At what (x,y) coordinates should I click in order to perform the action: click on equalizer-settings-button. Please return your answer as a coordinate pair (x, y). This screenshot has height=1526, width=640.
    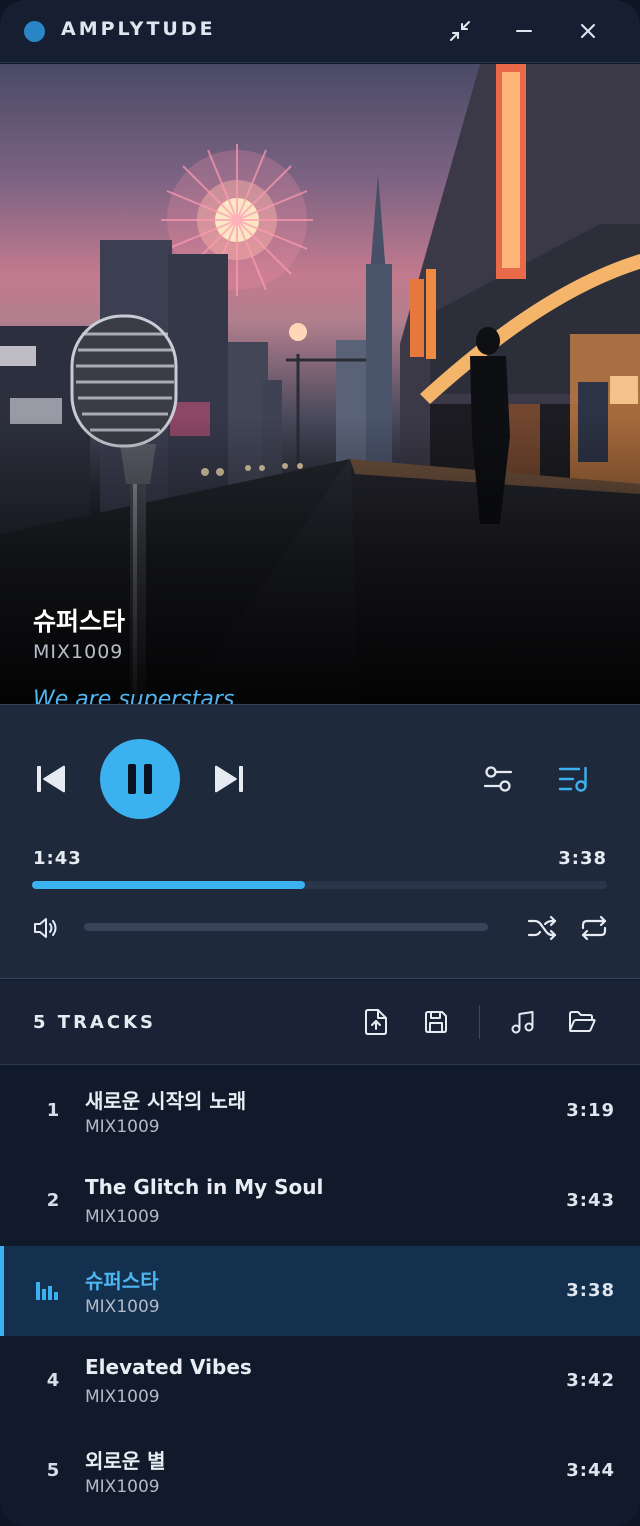
    Looking at the image, I should click on (498, 779).